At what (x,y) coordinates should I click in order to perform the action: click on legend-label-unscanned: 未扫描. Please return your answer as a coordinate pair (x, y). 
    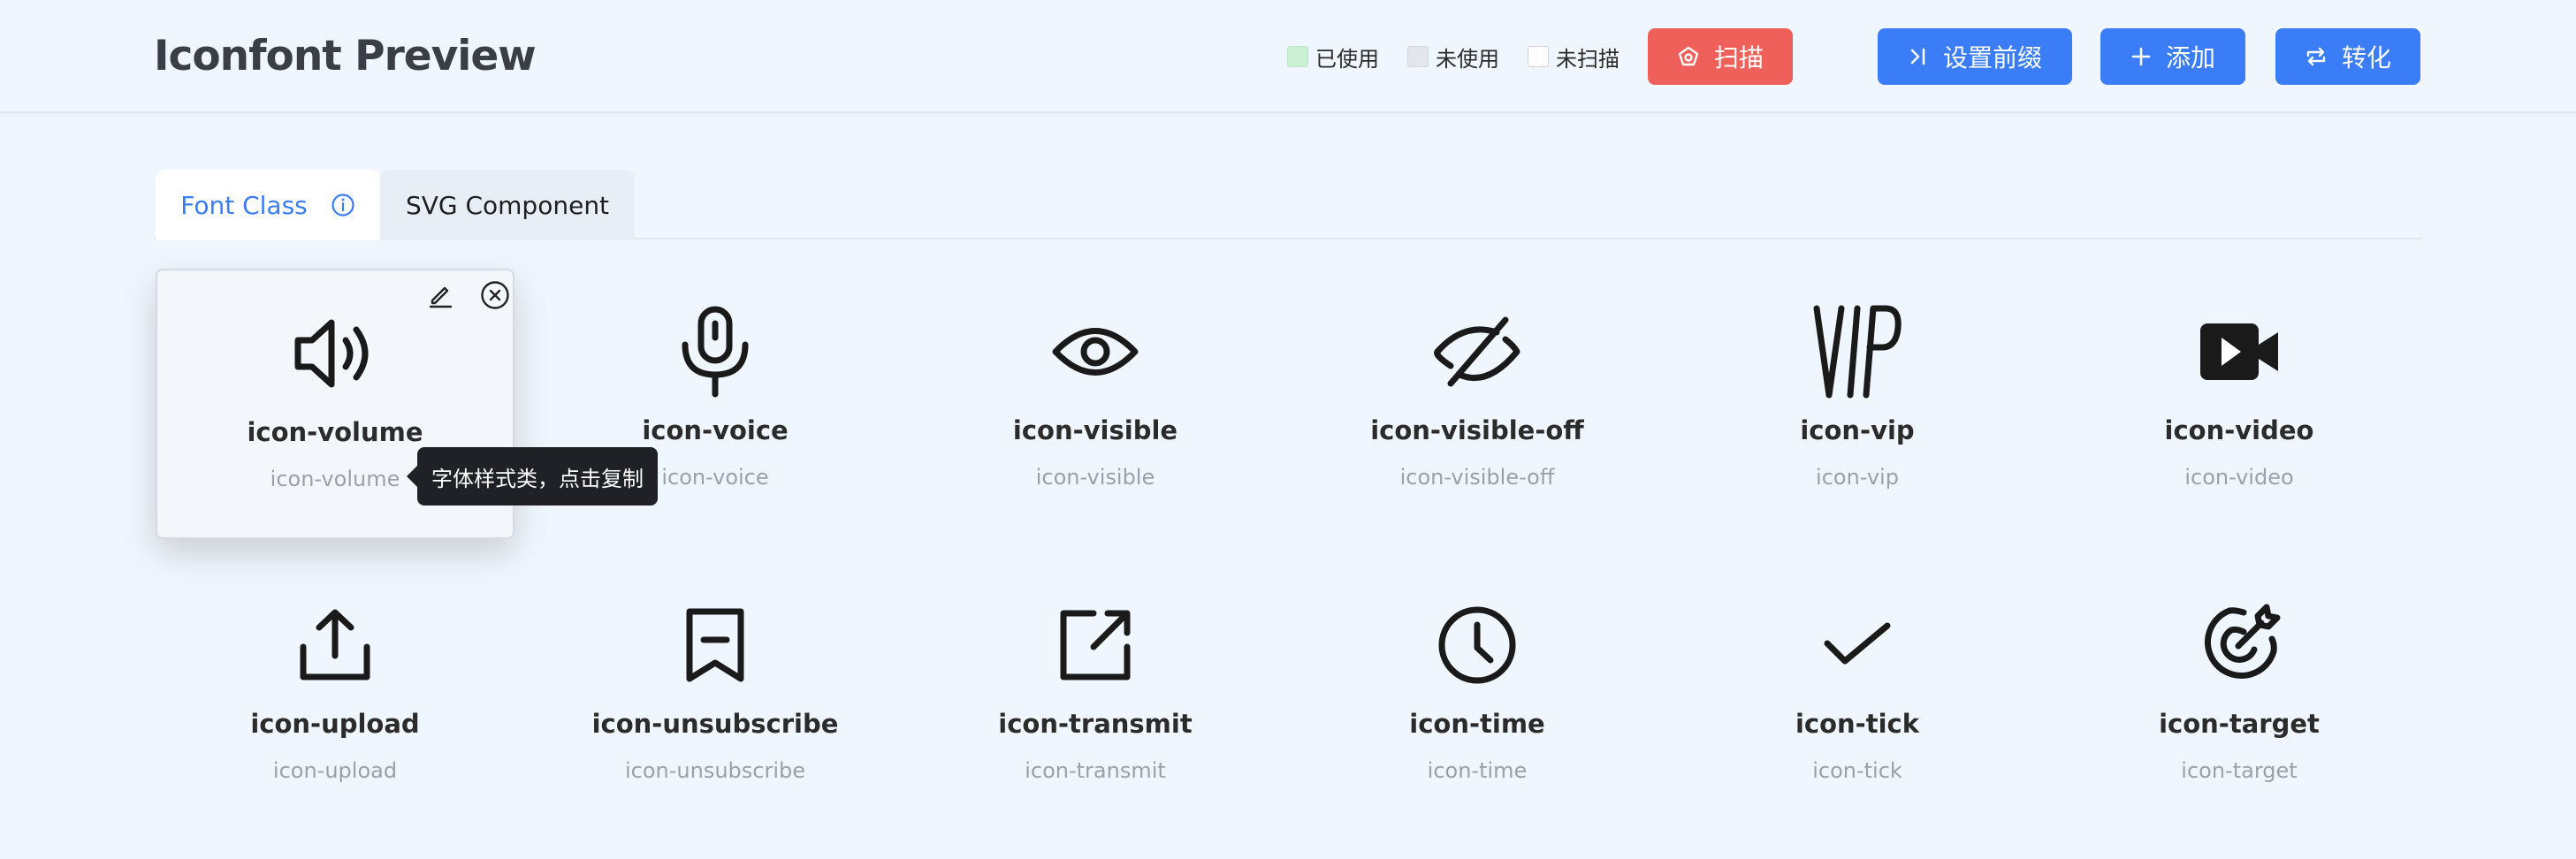
    Looking at the image, I should click on (1588, 59).